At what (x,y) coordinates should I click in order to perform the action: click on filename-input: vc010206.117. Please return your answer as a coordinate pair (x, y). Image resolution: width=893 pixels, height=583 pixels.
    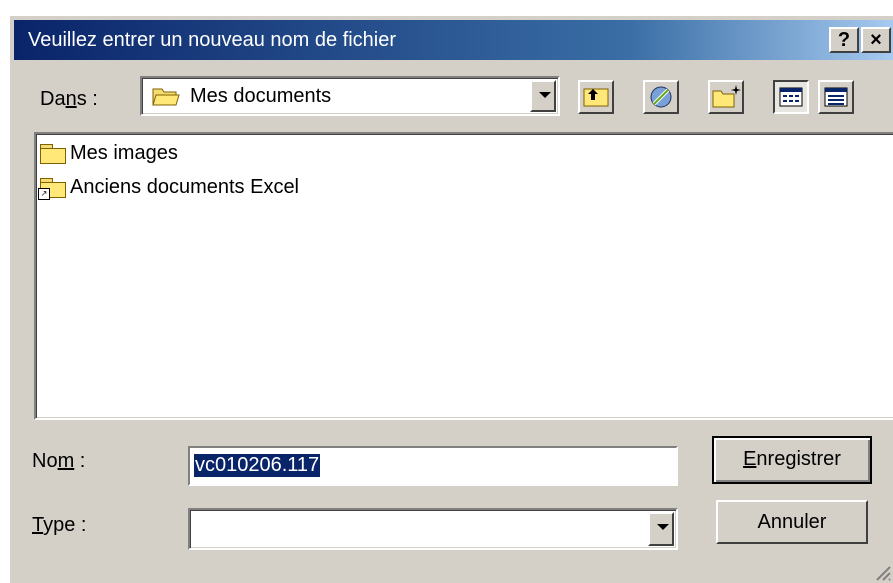
    Looking at the image, I should click on (433, 466).